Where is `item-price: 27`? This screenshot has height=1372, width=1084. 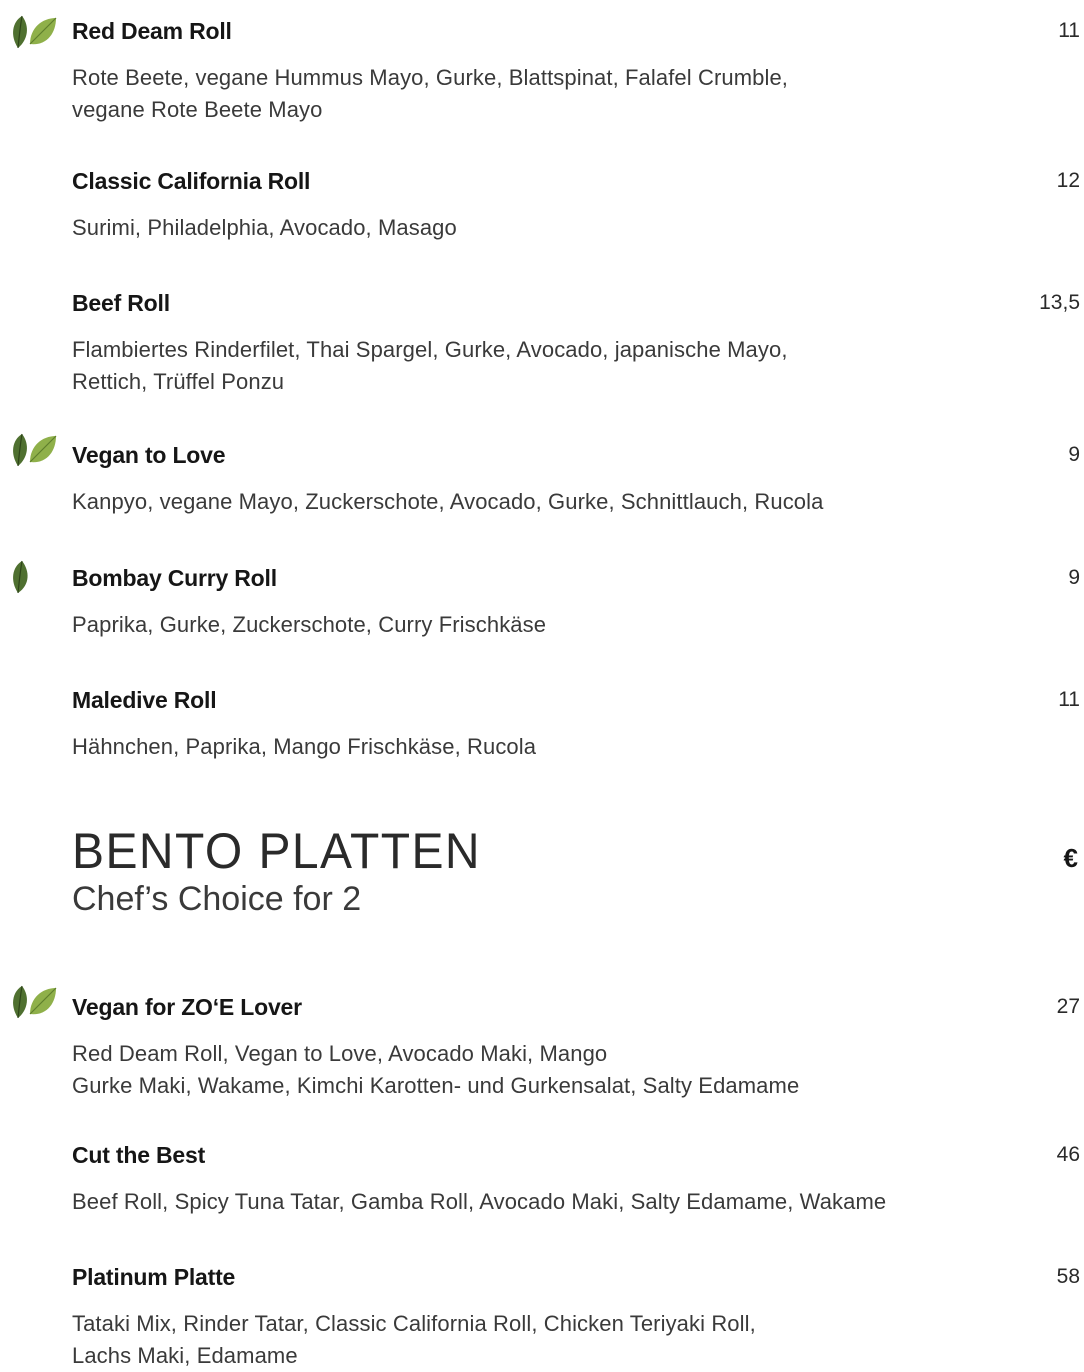
item-price: 27 is located at coordinates (1068, 1006).